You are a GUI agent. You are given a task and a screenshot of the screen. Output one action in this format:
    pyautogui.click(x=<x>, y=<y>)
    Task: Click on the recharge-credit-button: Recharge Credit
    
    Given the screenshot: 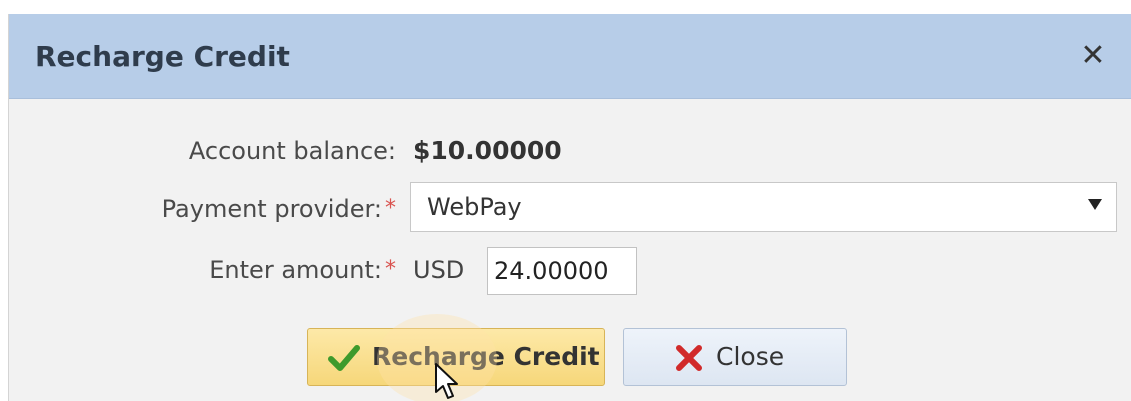 What is the action you would take?
    pyautogui.click(x=456, y=357)
    